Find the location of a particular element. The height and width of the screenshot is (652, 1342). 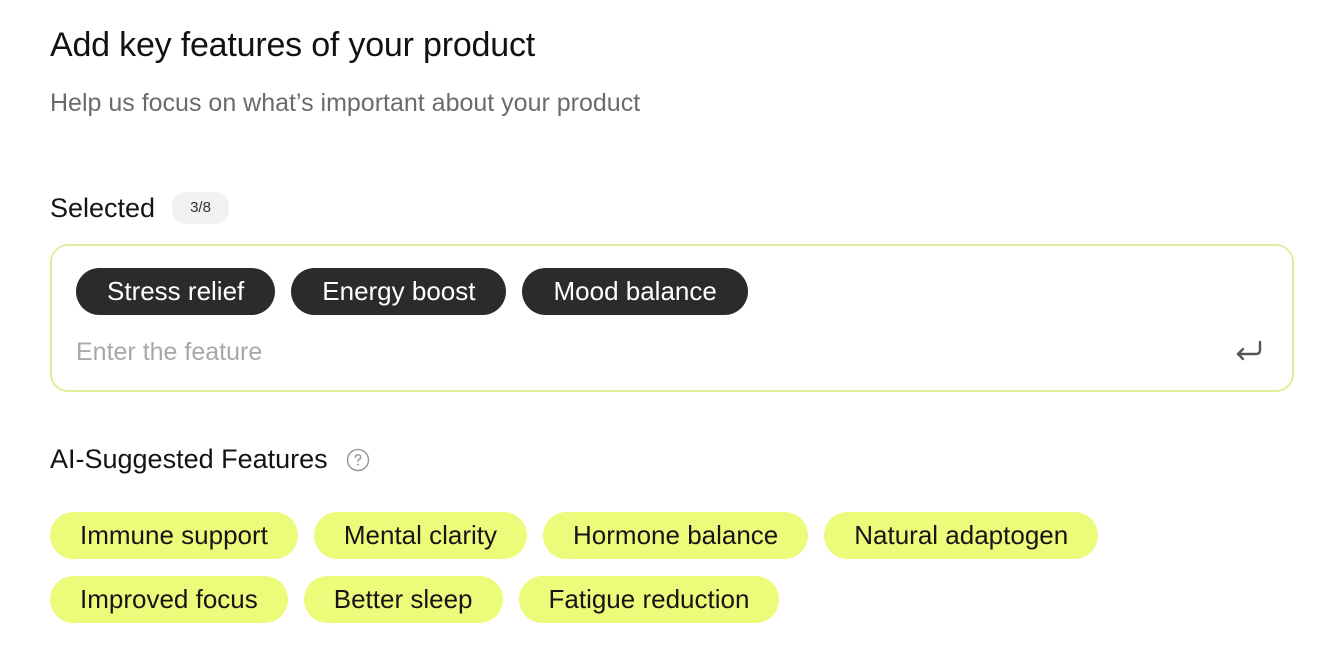

enter-return-icon is located at coordinates (1249, 350).